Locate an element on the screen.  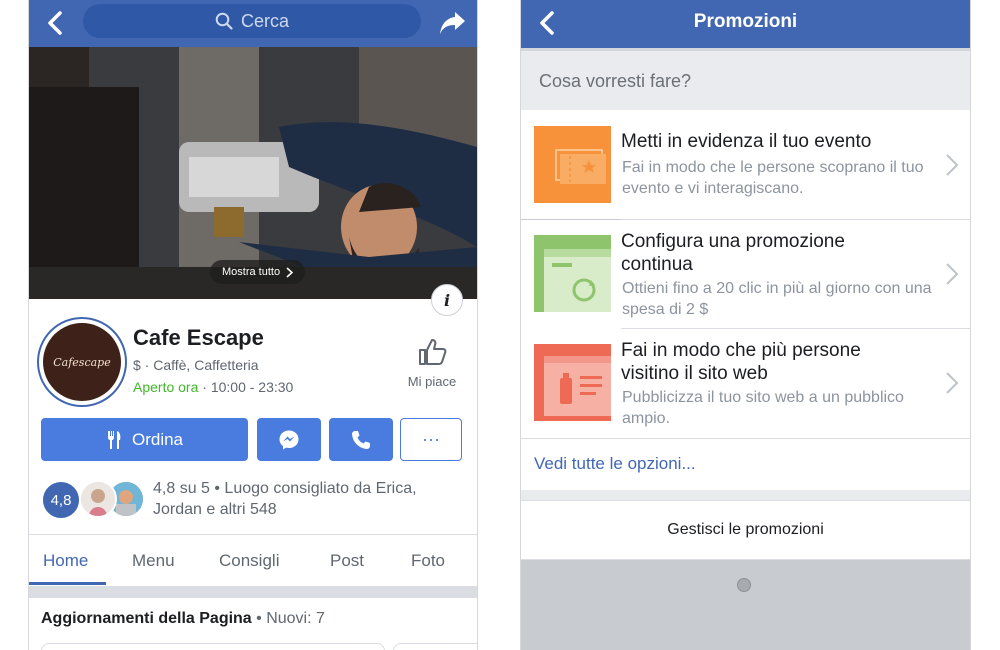
updates-title: Aggiornamenti della Pagina is located at coordinates (146, 618).